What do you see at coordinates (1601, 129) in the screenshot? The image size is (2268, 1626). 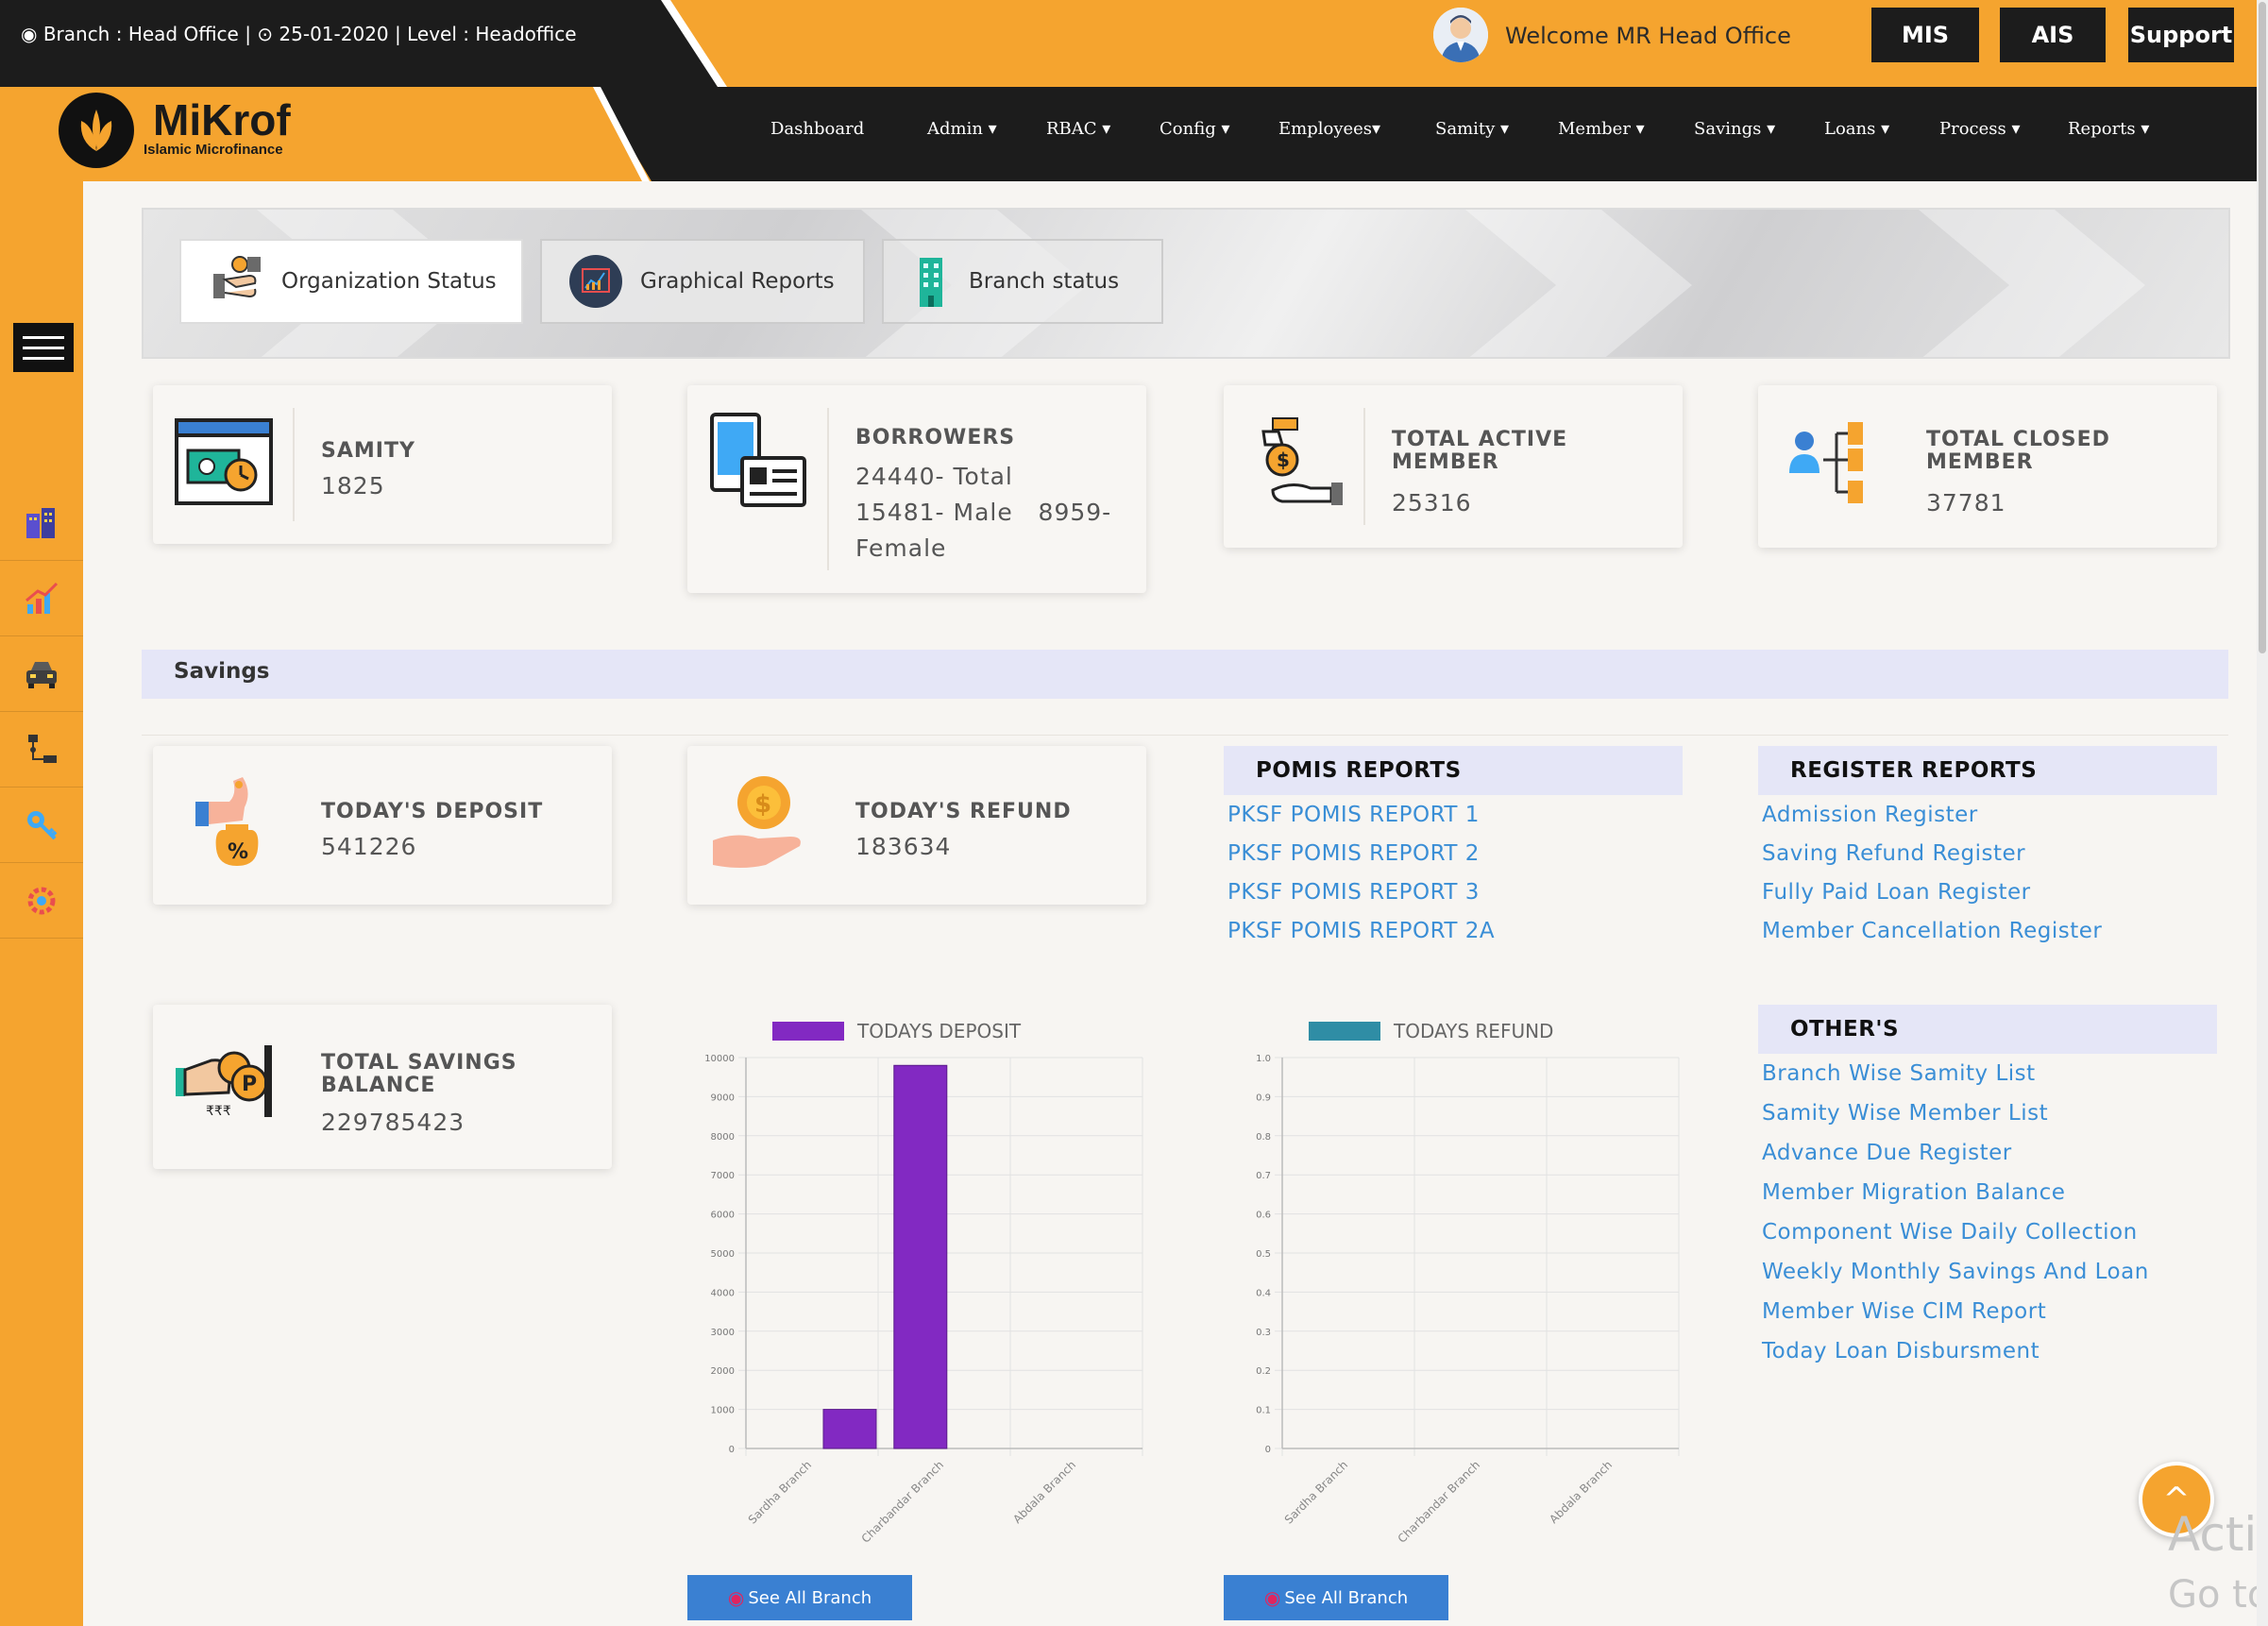 I see `nav-member: Member ▾` at bounding box center [1601, 129].